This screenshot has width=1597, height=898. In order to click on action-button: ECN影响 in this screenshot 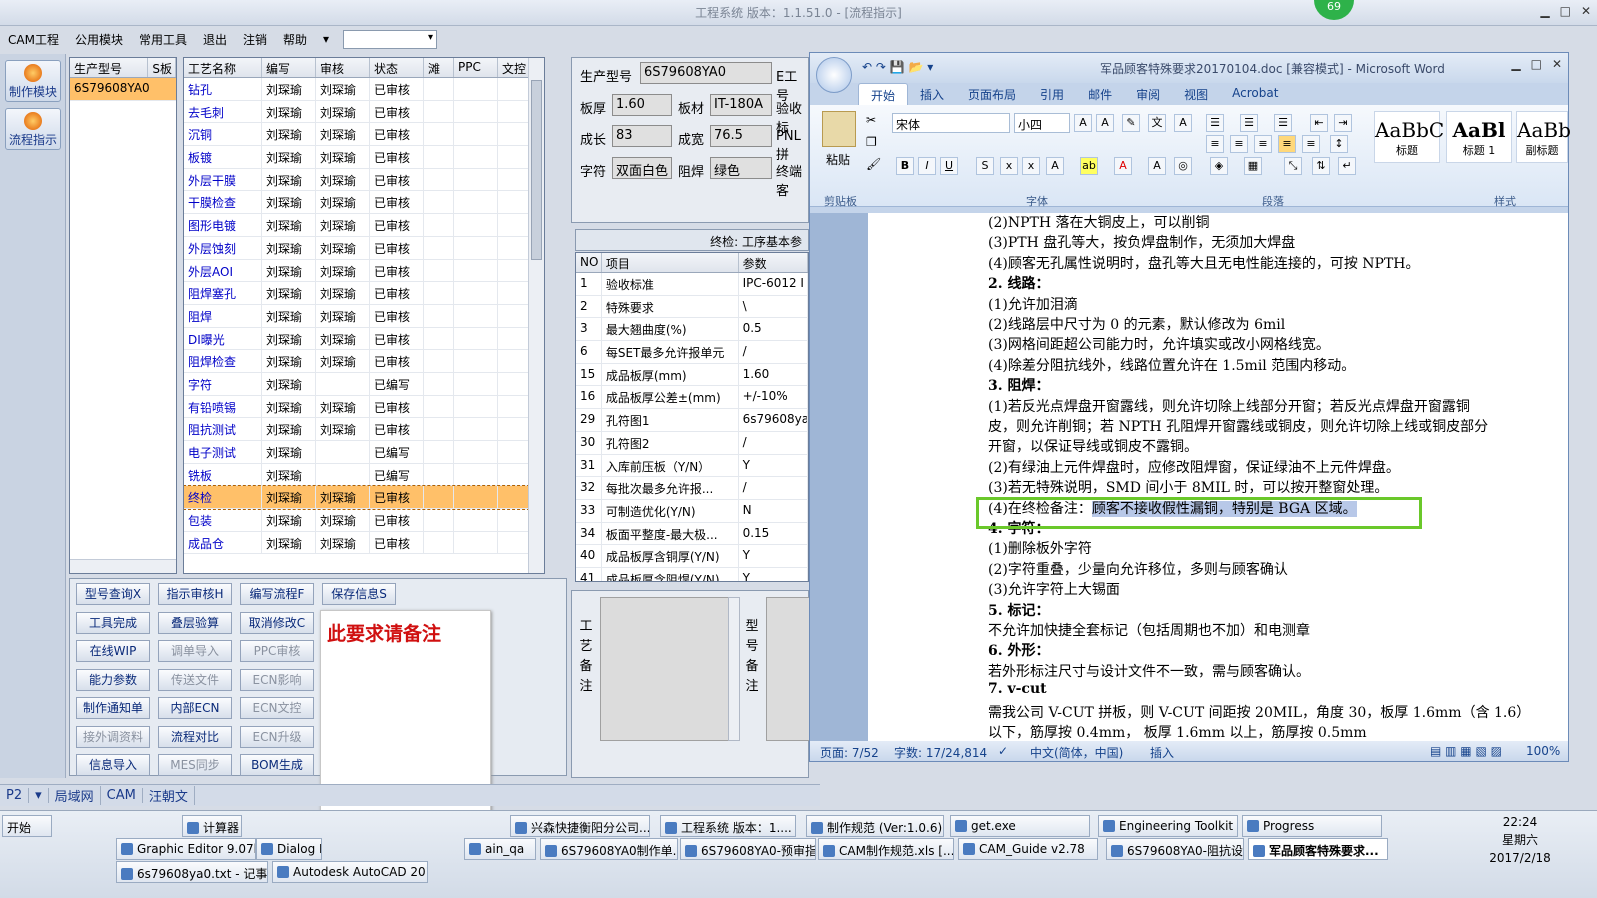, I will do `click(277, 679)`.